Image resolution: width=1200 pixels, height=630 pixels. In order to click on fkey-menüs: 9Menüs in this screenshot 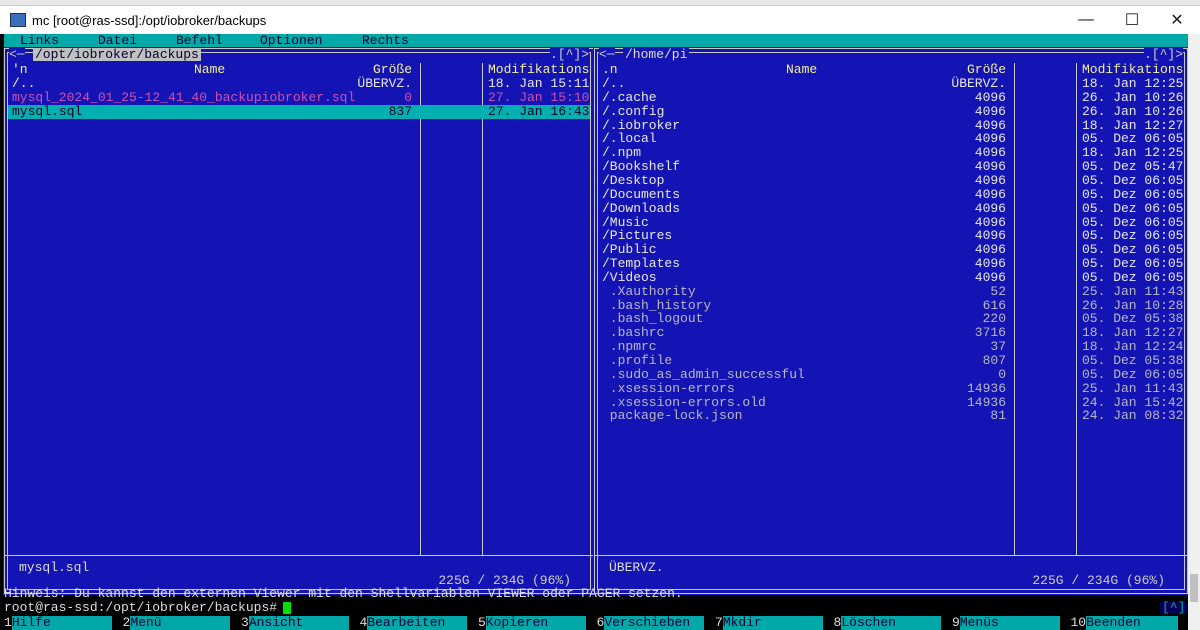, I will do `click(1006, 623)`.